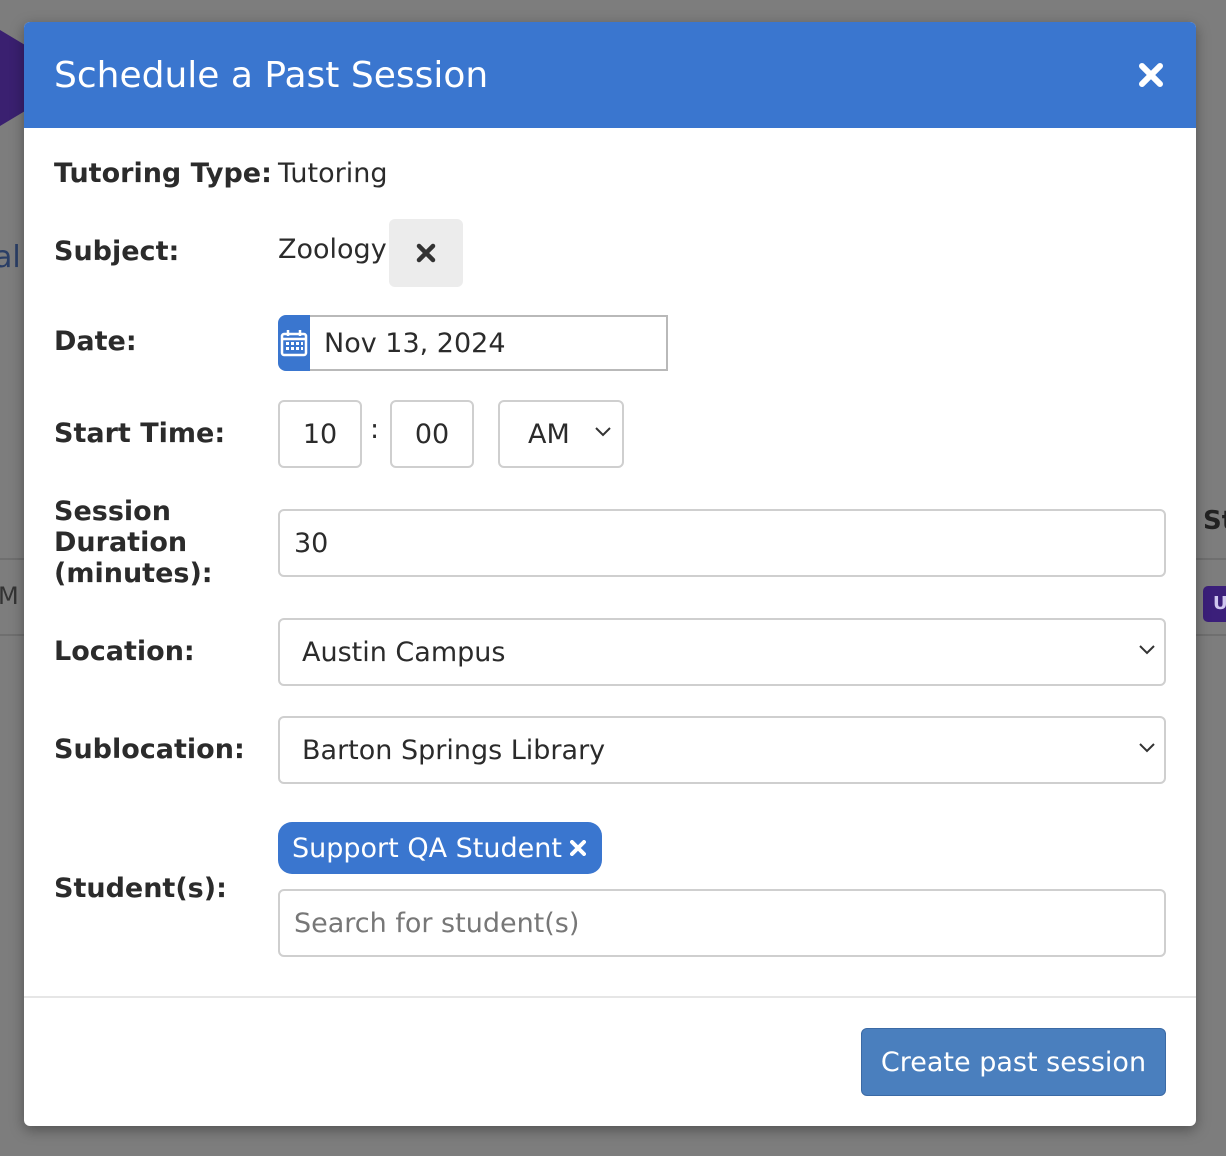  Describe the element at coordinates (112, 511) in the screenshot. I see `duration-label-line: Session` at that location.